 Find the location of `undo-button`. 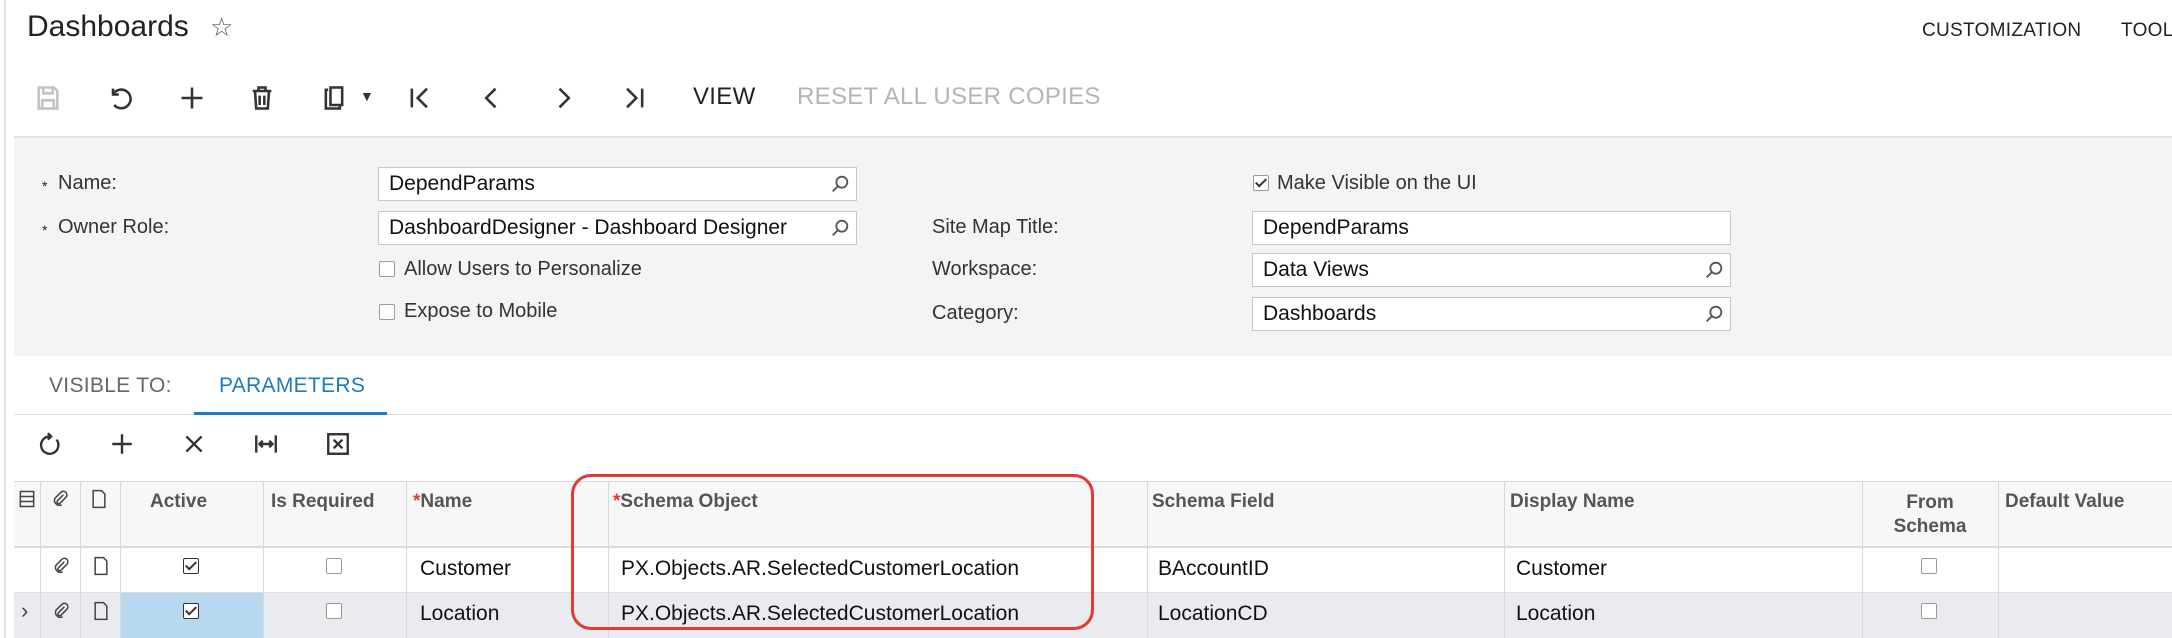

undo-button is located at coordinates (120, 98).